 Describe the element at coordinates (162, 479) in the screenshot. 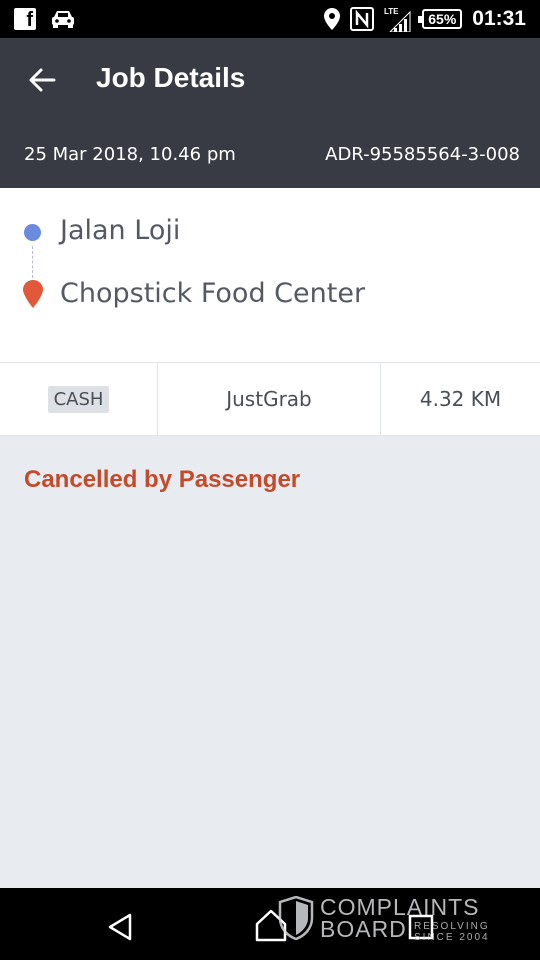

I see `cancellation-status: Cancelled by Passenger` at that location.